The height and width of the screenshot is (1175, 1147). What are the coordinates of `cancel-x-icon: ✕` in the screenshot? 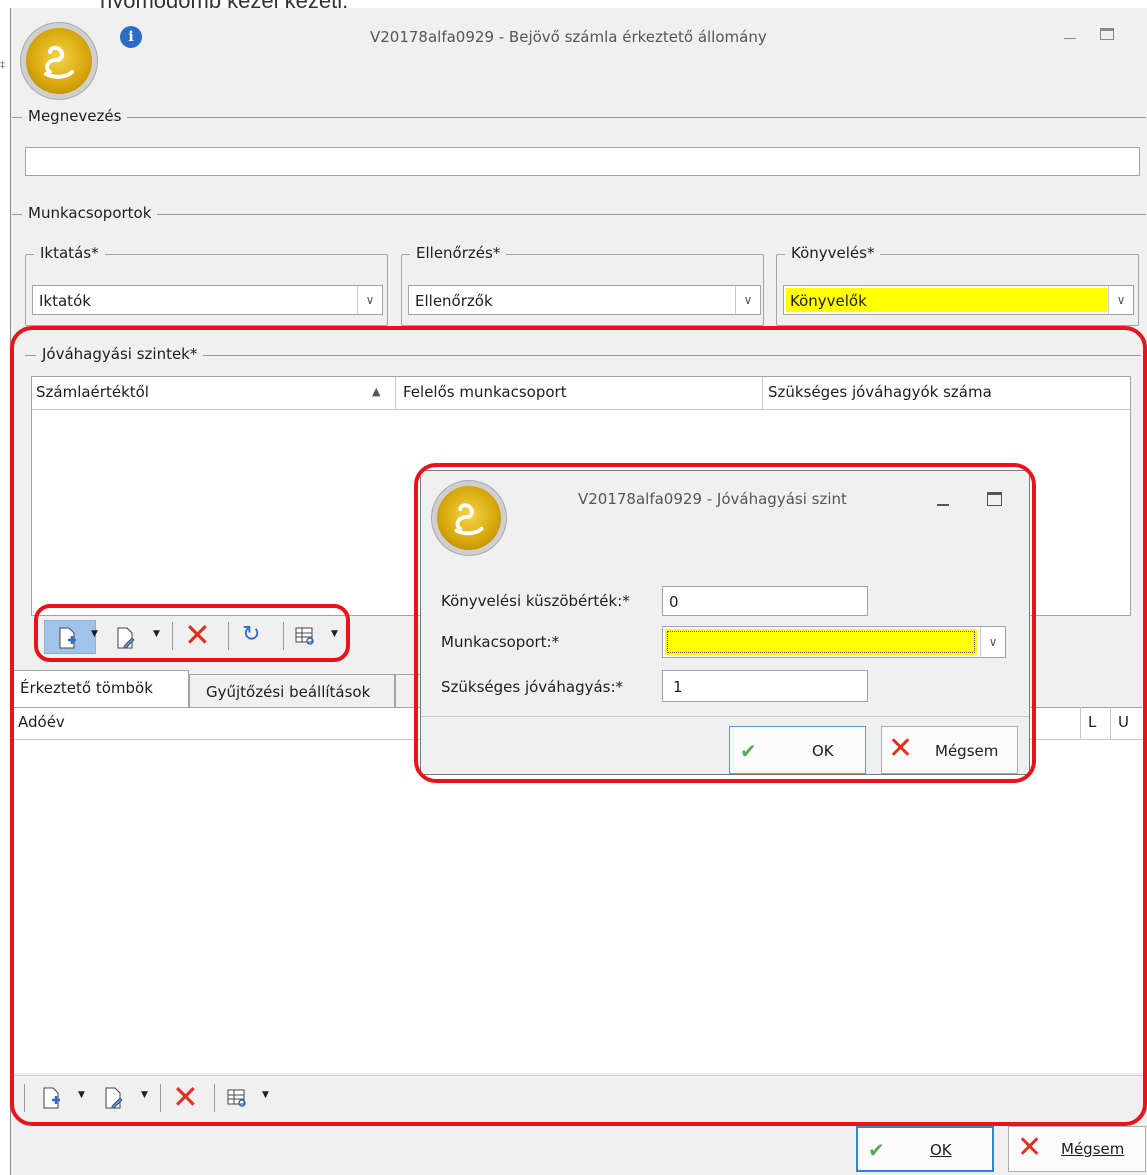 It's located at (1030, 1147).